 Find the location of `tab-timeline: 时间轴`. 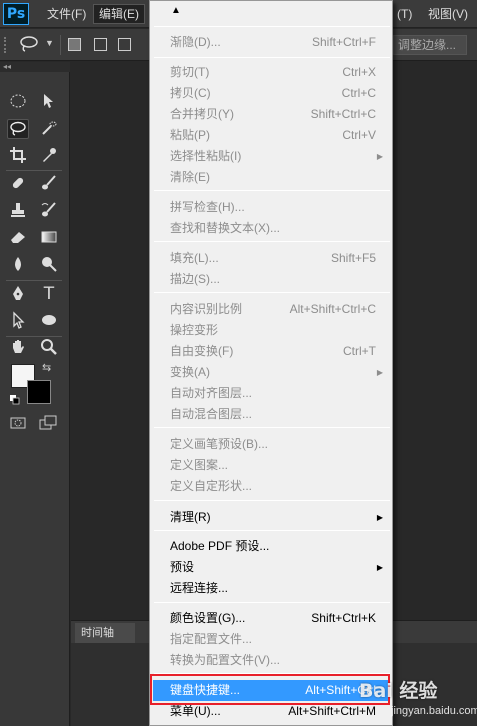

tab-timeline: 时间轴 is located at coordinates (105, 633).